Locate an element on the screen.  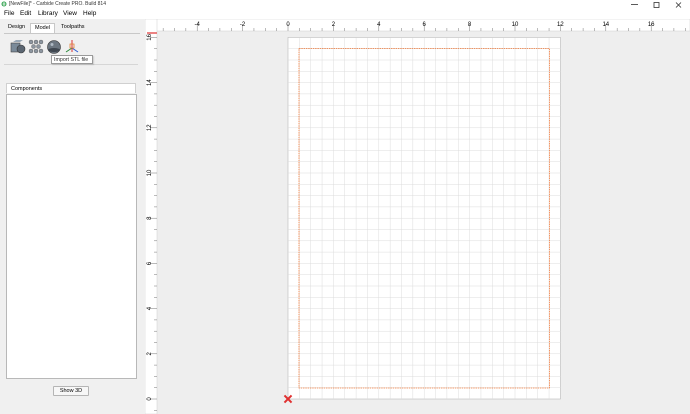
x-tick-label: 12 is located at coordinates (560, 25).